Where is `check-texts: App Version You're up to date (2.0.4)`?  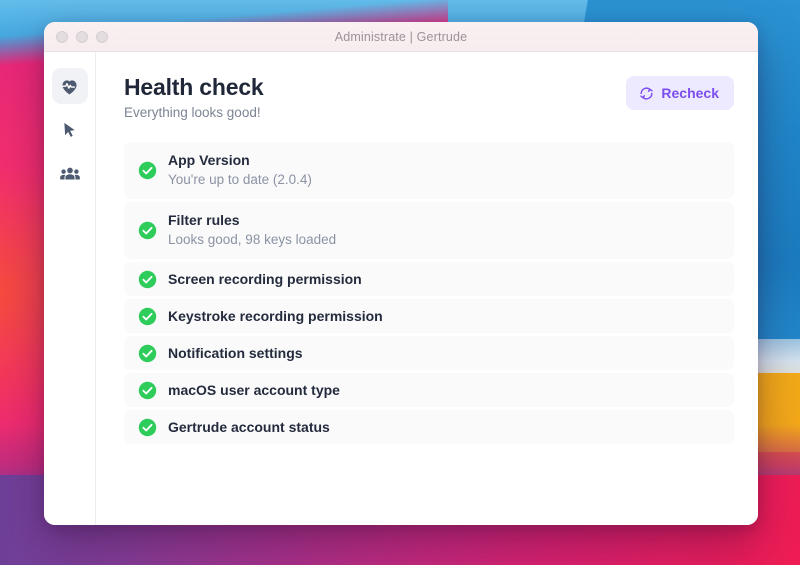 check-texts: App Version You're up to date (2.0.4) is located at coordinates (240, 170).